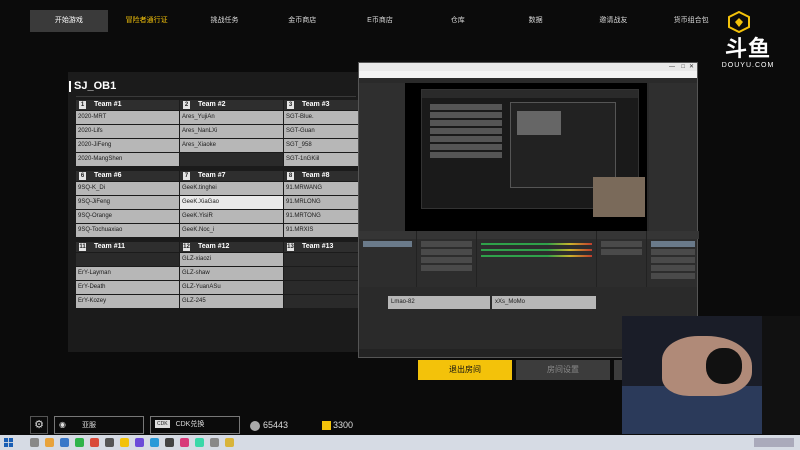 The height and width of the screenshot is (450, 800). I want to click on player-slot: GeeK.YisiR, so click(231, 216).